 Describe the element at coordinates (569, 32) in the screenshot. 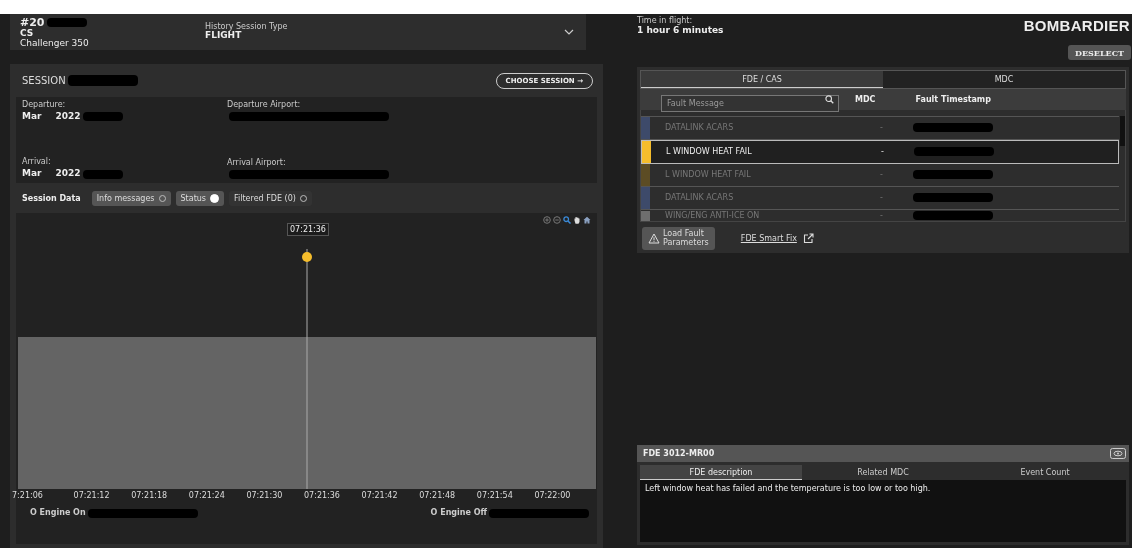

I see `chevron-down-icon` at that location.